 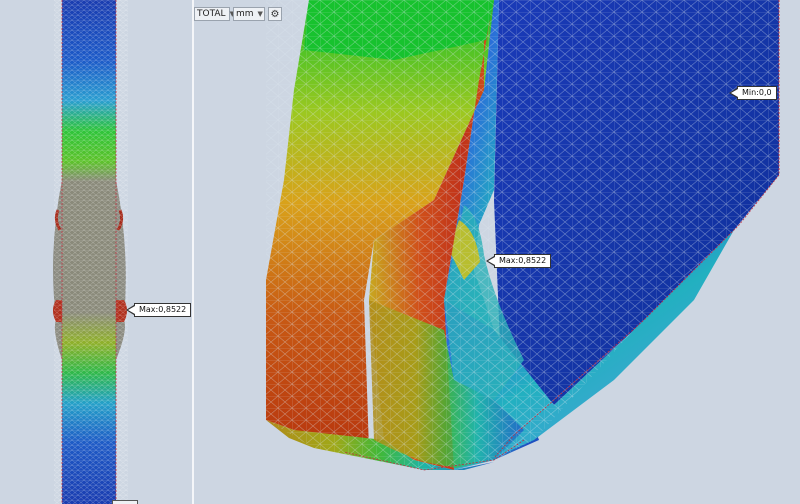 I want to click on component-value: TOTAL, so click(x=211, y=14).